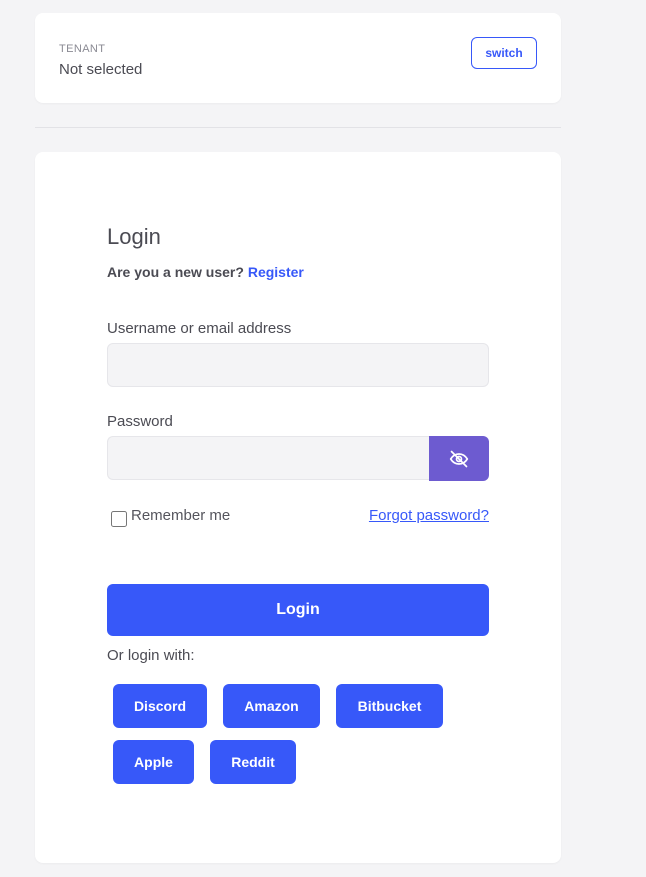 Image resolution: width=646 pixels, height=877 pixels. I want to click on eye-off-icon, so click(459, 458).